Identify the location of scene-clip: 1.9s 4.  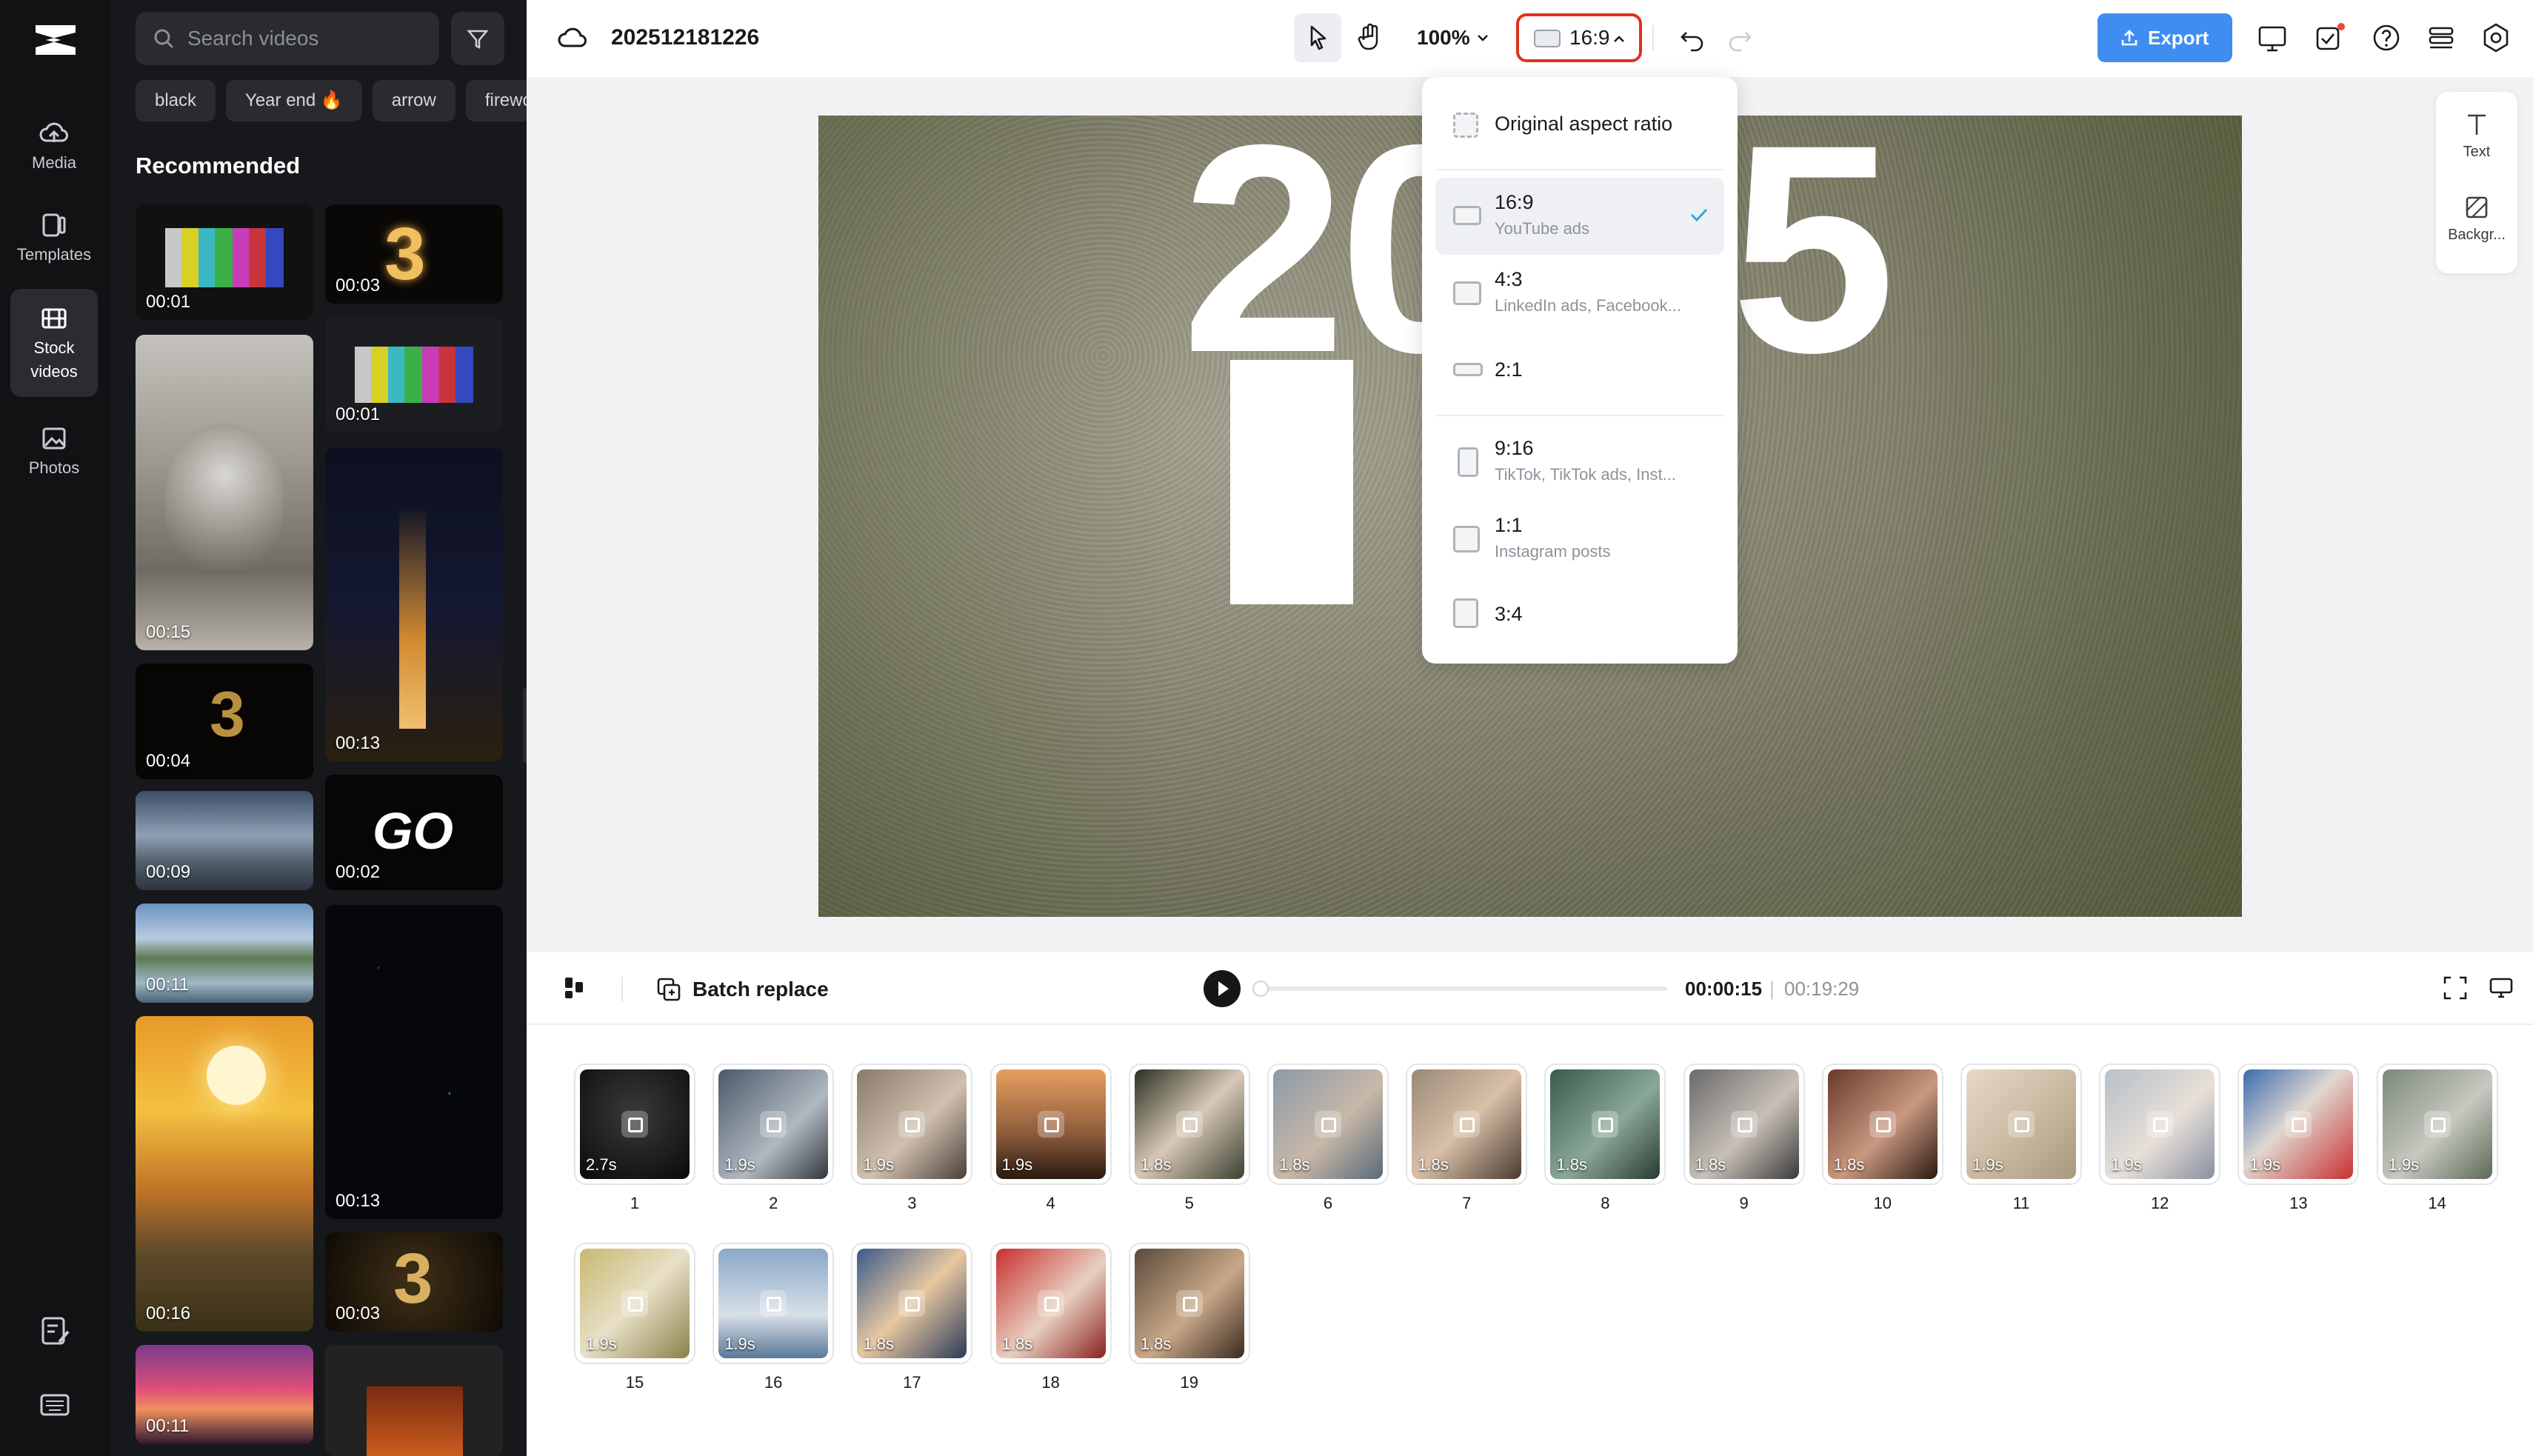
(1050, 1138).